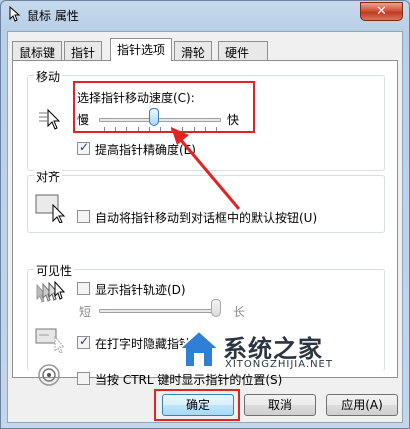 This screenshot has width=410, height=429. What do you see at coordinates (277, 352) in the screenshot?
I see `watermark: 系统之家 XITONGZHIJIA.NET` at bounding box center [277, 352].